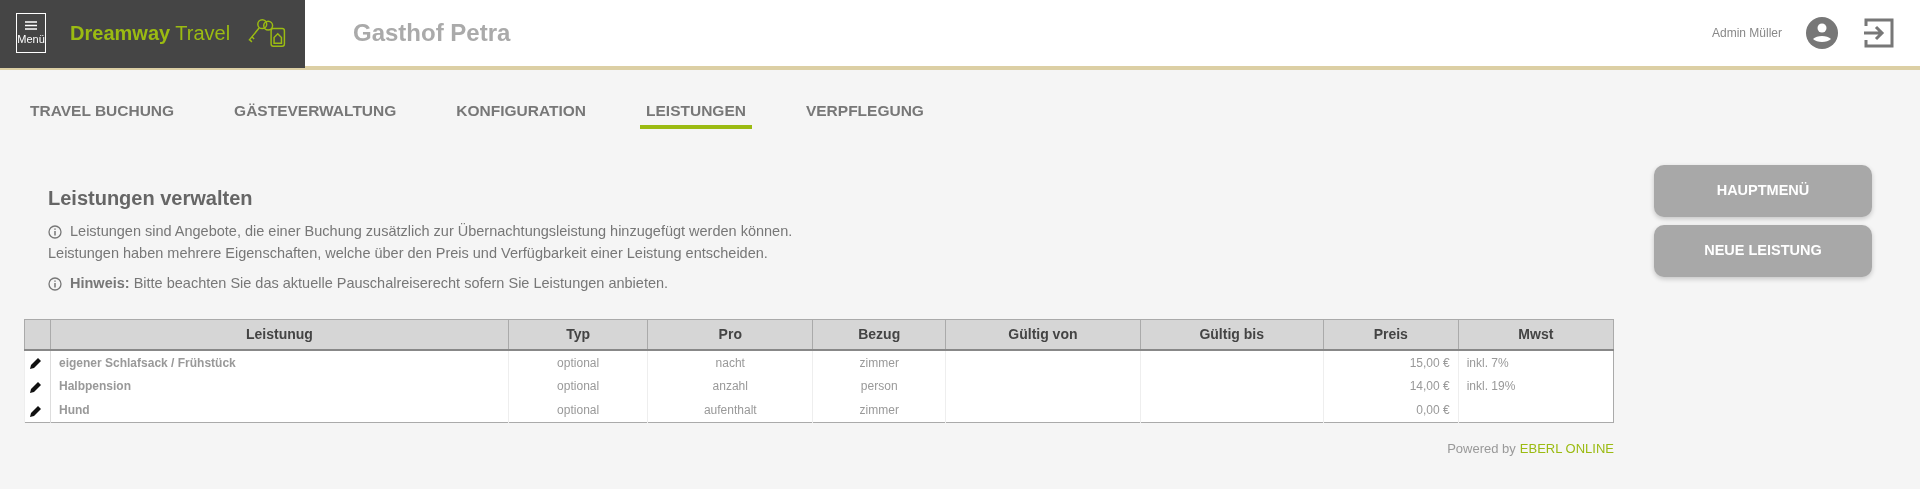 The height and width of the screenshot is (489, 1920). Describe the element at coordinates (1391, 334) in the screenshot. I see `column-header: Preis` at that location.